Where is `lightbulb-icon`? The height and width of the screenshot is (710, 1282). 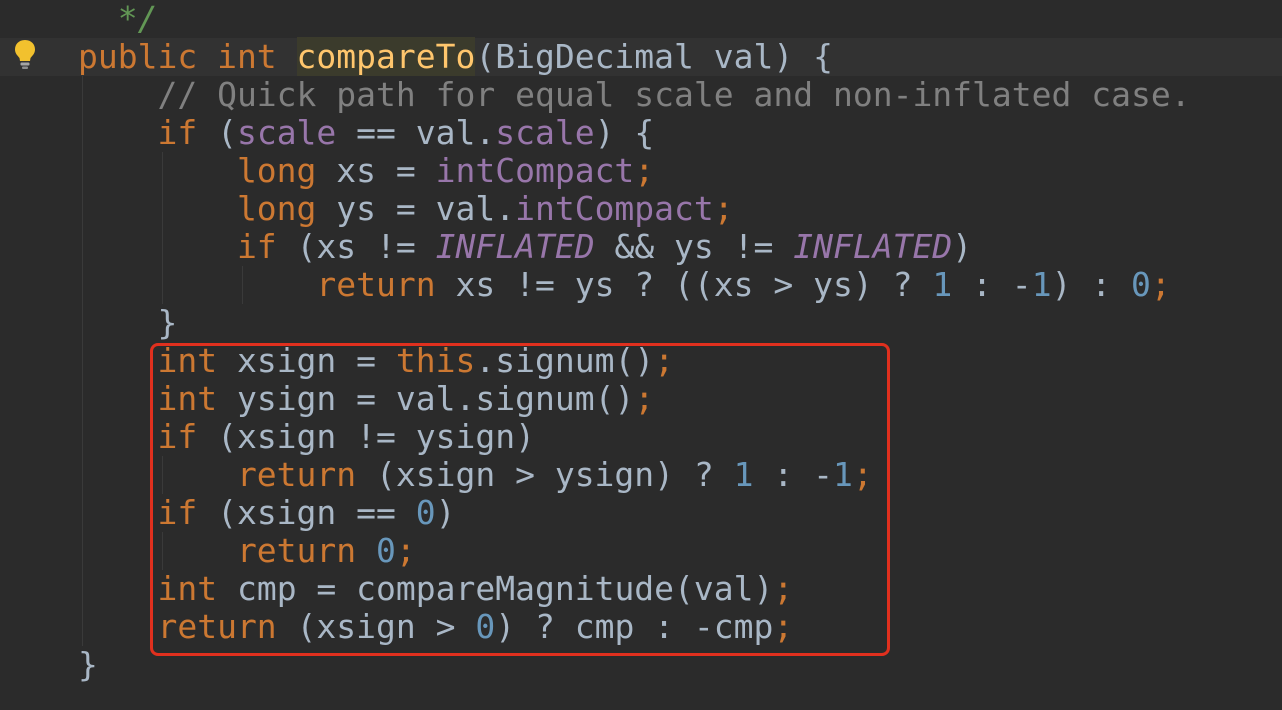 lightbulb-icon is located at coordinates (25, 54).